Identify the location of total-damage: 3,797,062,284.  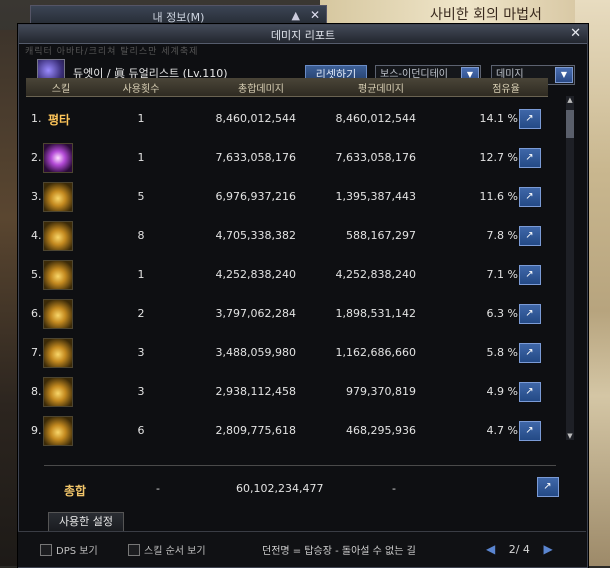
(255, 313).